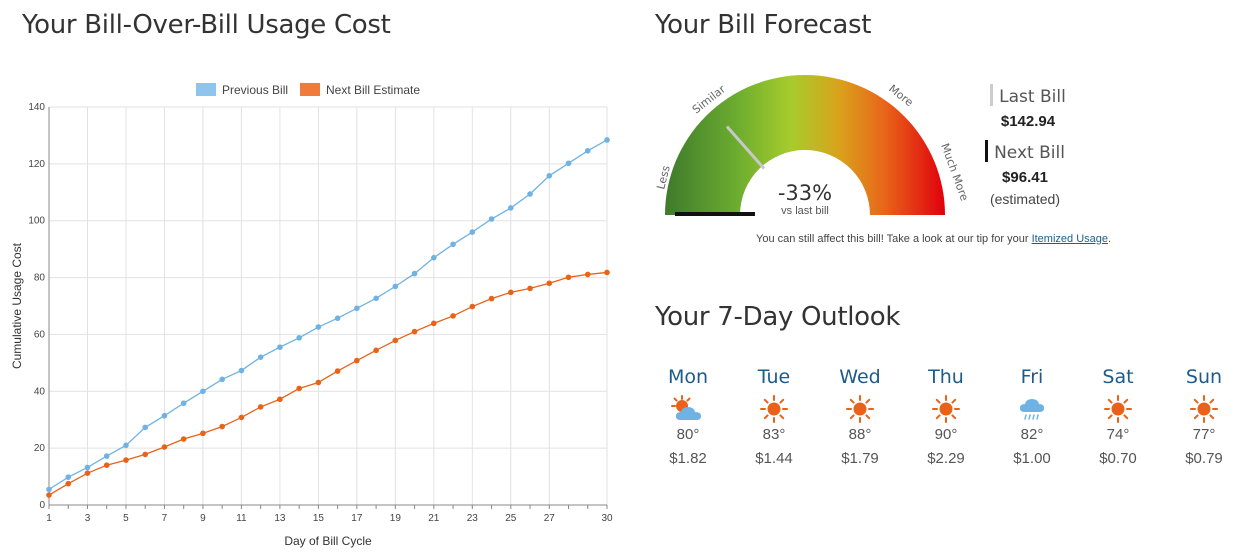  I want to click on x-tick-label: 9, so click(203, 518).